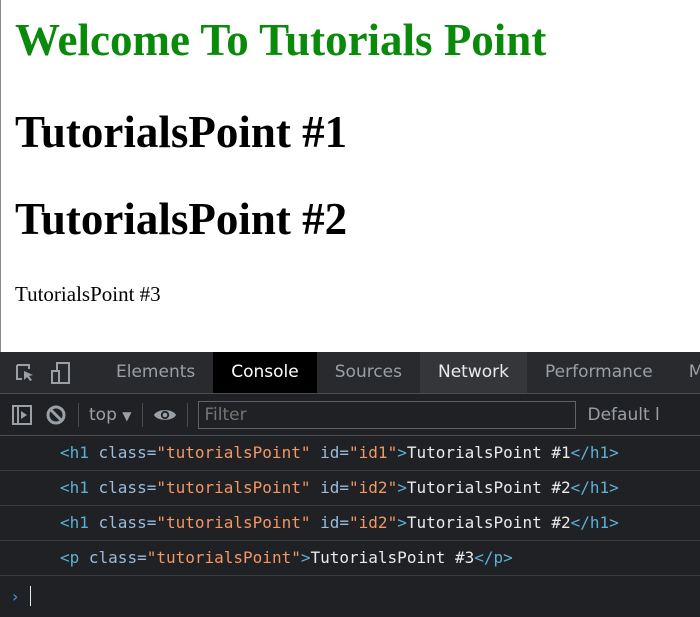  What do you see at coordinates (103, 414) in the screenshot?
I see `context-label: top` at bounding box center [103, 414].